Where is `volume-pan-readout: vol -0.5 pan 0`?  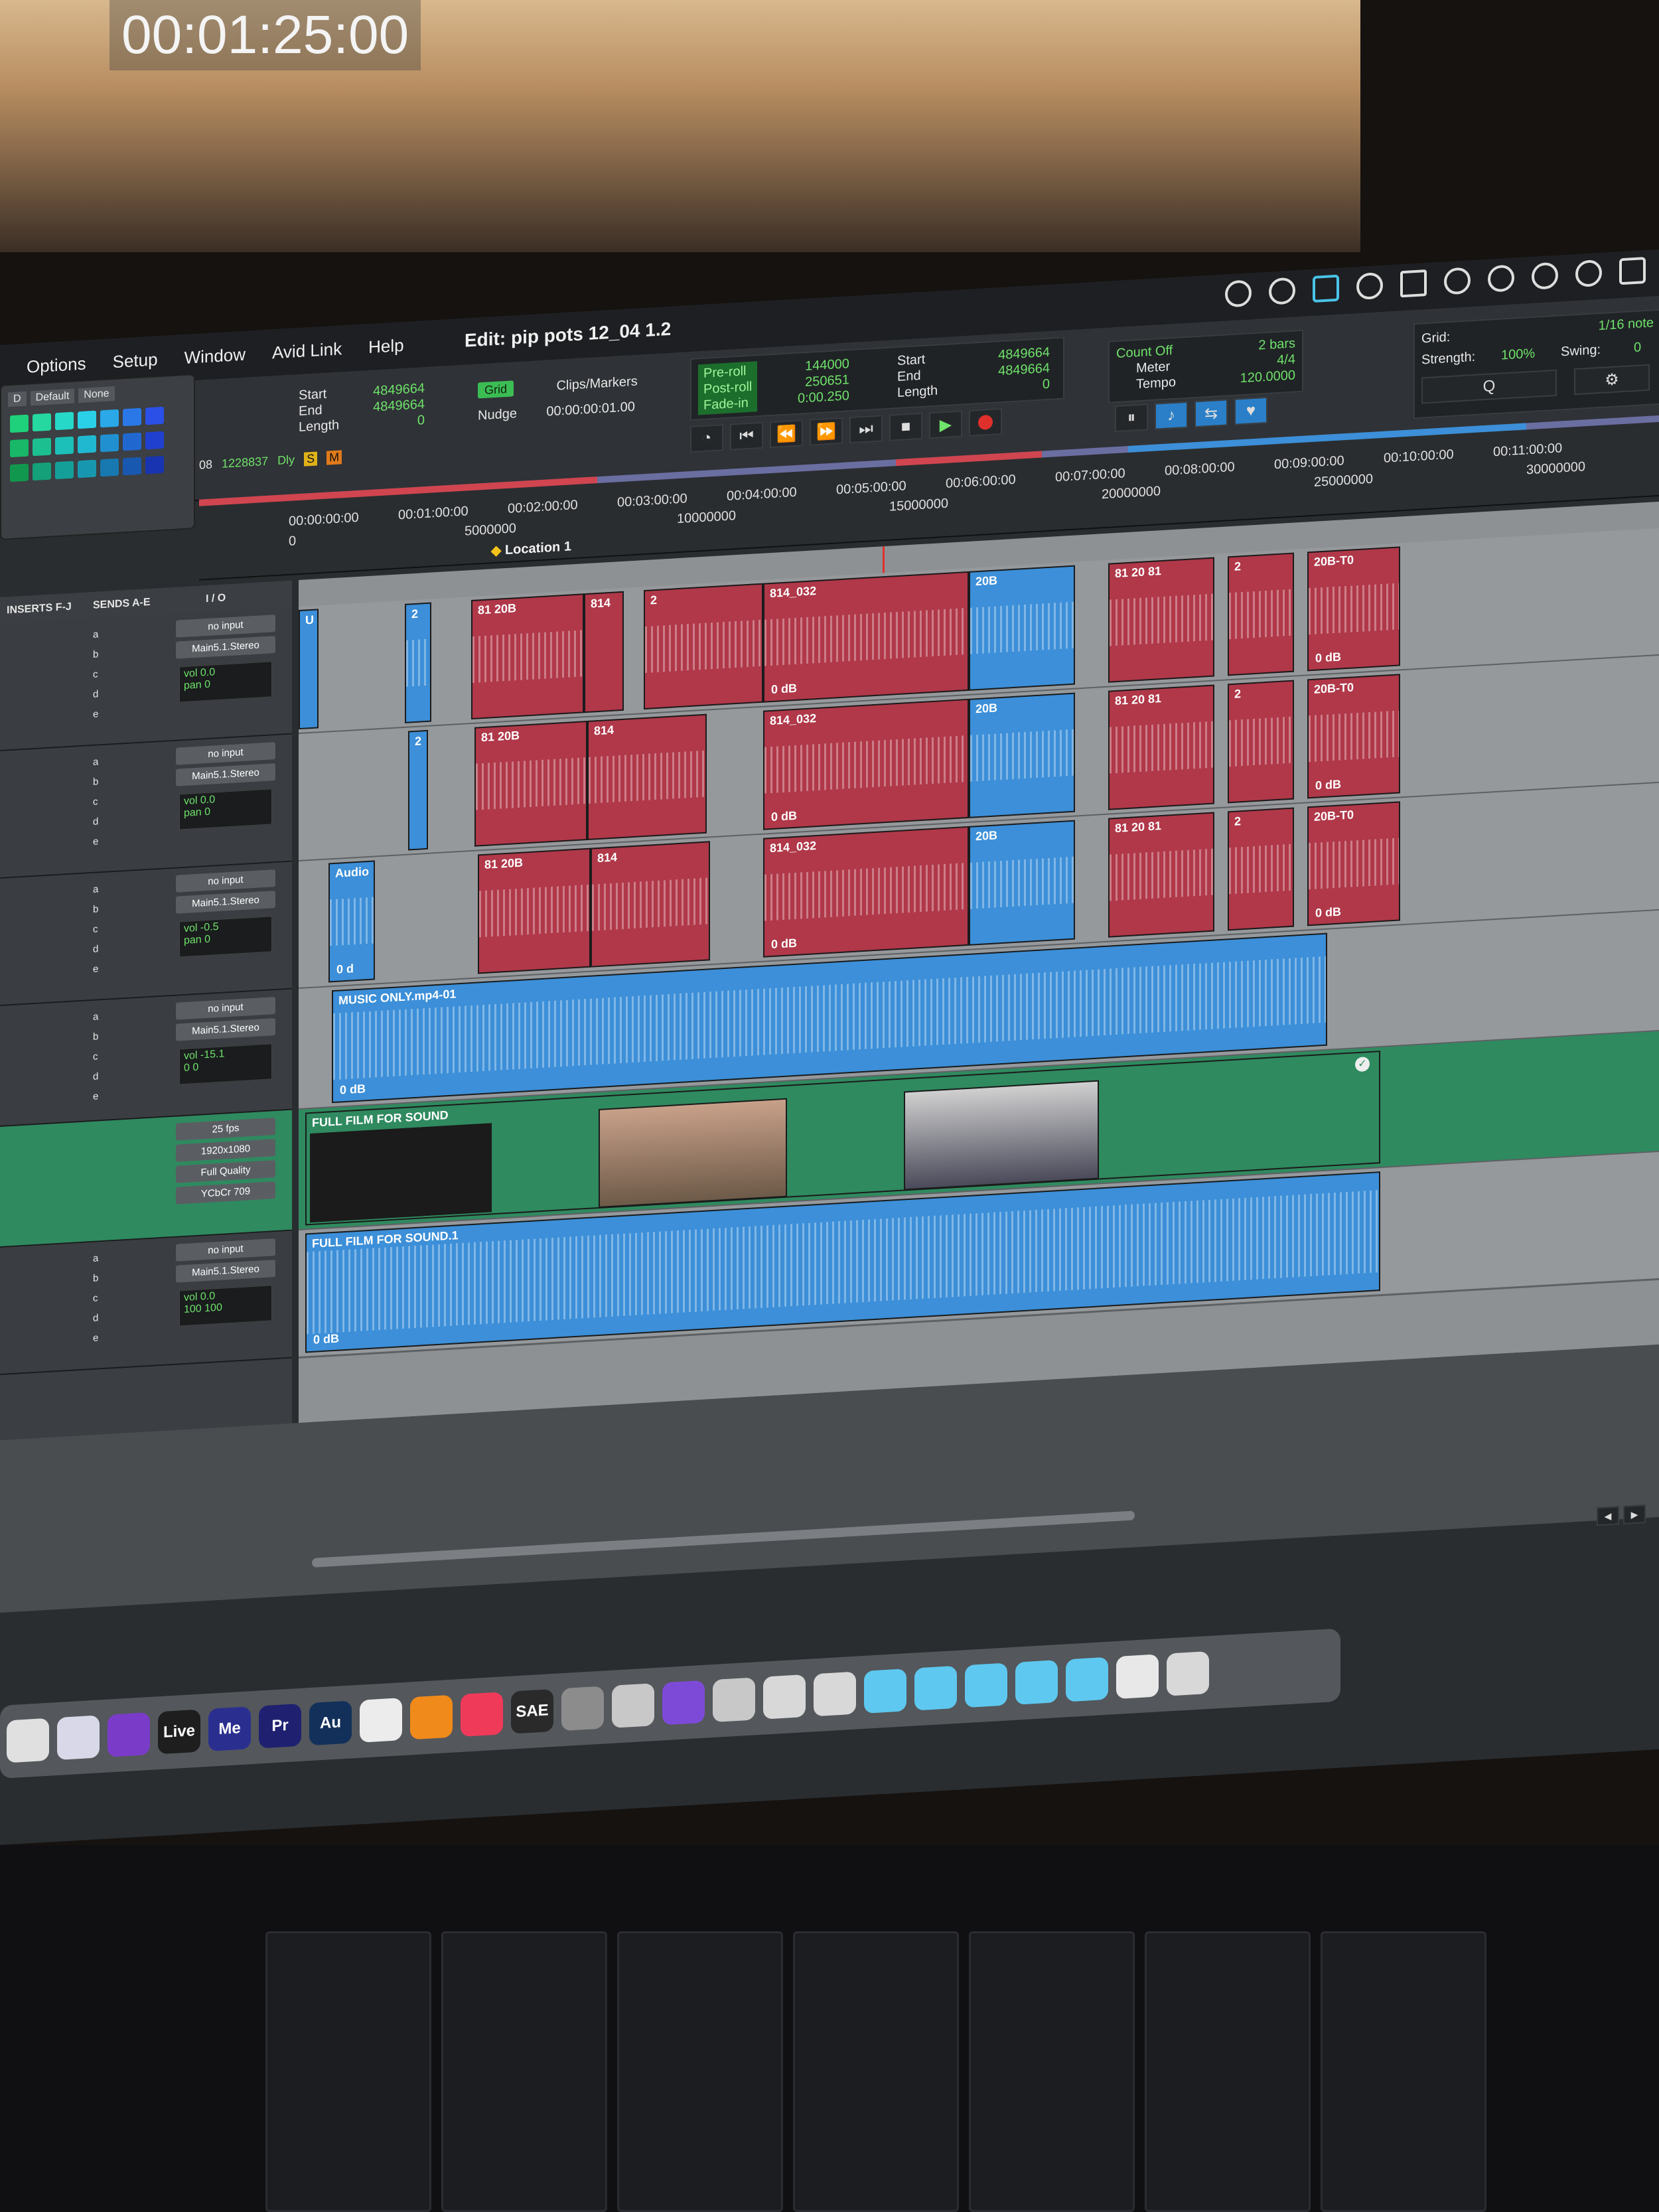 volume-pan-readout: vol -0.5 pan 0 is located at coordinates (225, 937).